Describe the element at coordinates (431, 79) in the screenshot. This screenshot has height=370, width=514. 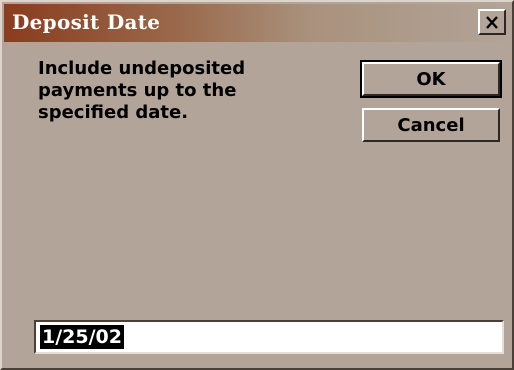
I see `ok-button: OK` at that location.